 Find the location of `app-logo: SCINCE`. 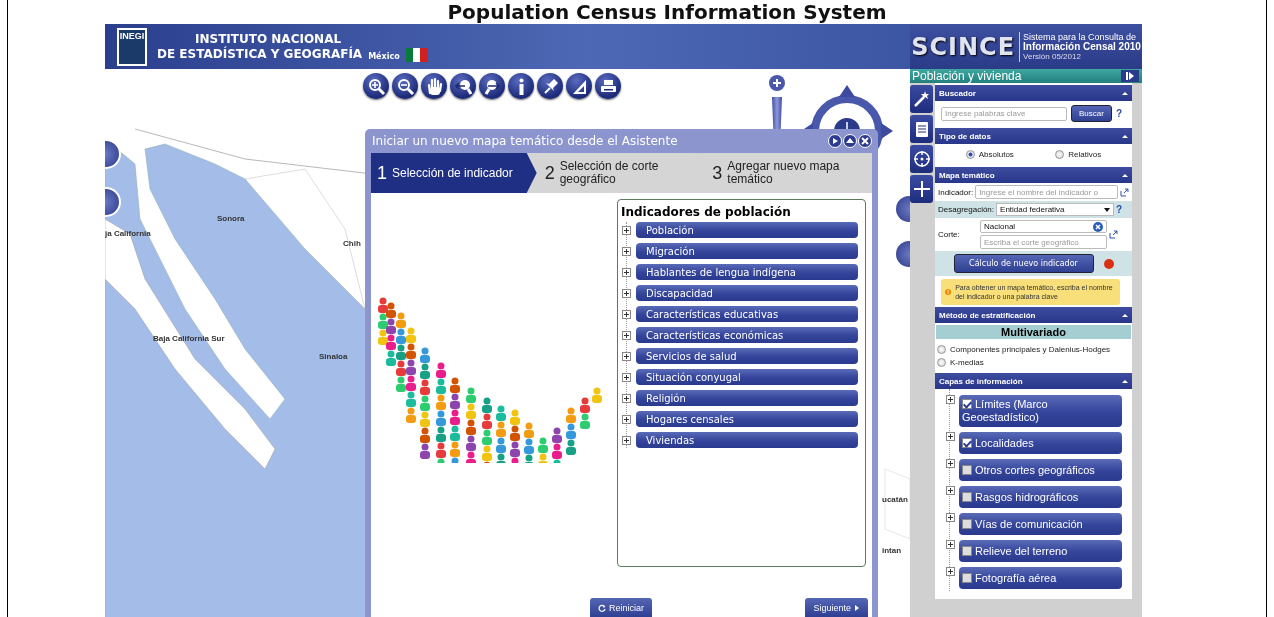

app-logo: SCINCE is located at coordinates (963, 47).